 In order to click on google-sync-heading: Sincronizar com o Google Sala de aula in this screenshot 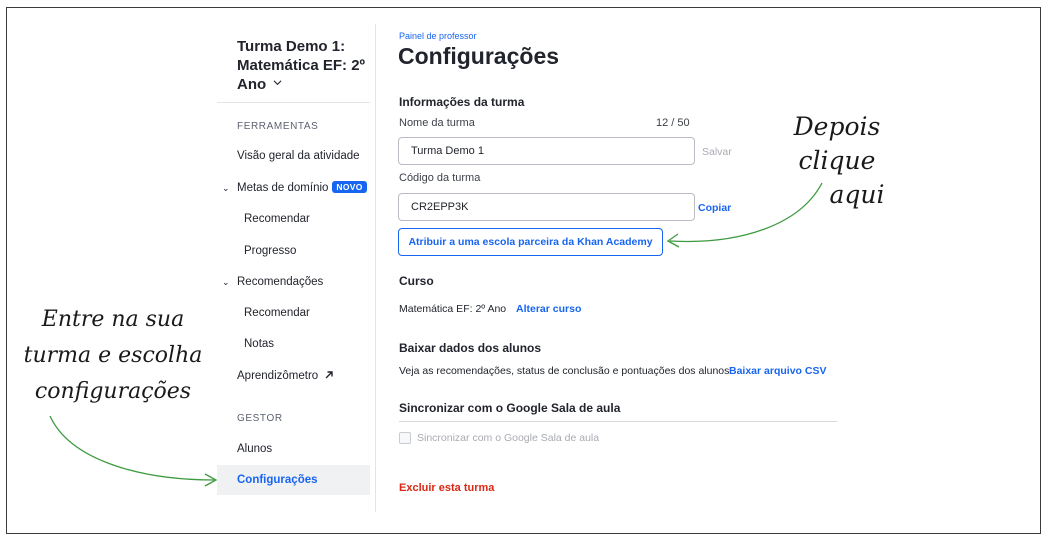, I will do `click(510, 408)`.